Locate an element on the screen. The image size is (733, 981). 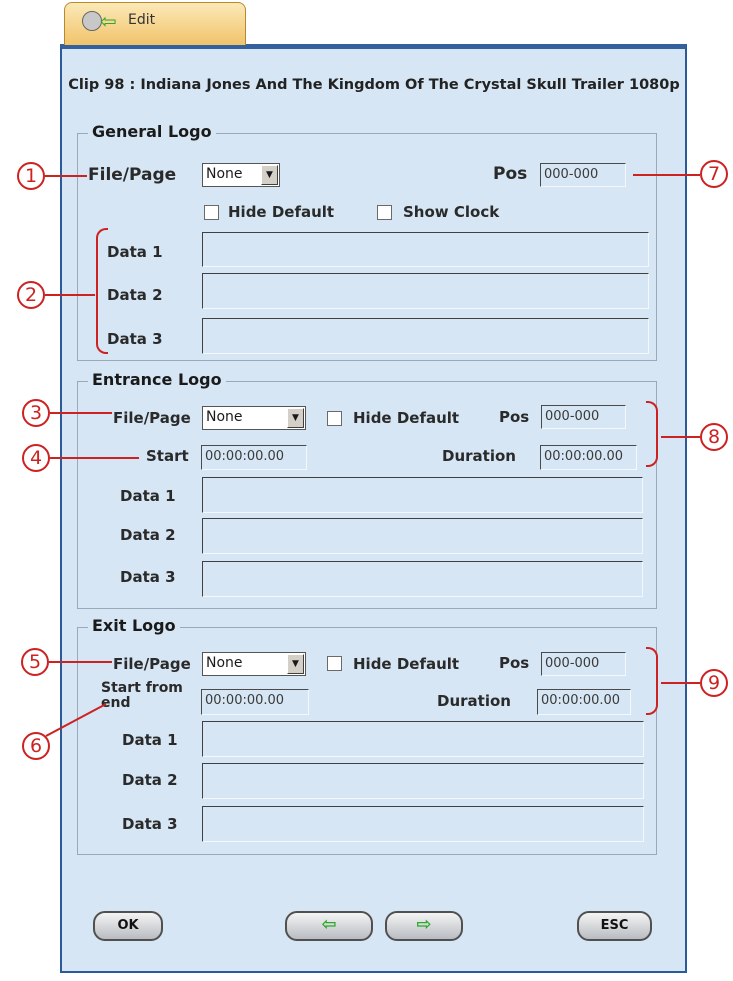
callout-6-line is located at coordinates (76, 720).